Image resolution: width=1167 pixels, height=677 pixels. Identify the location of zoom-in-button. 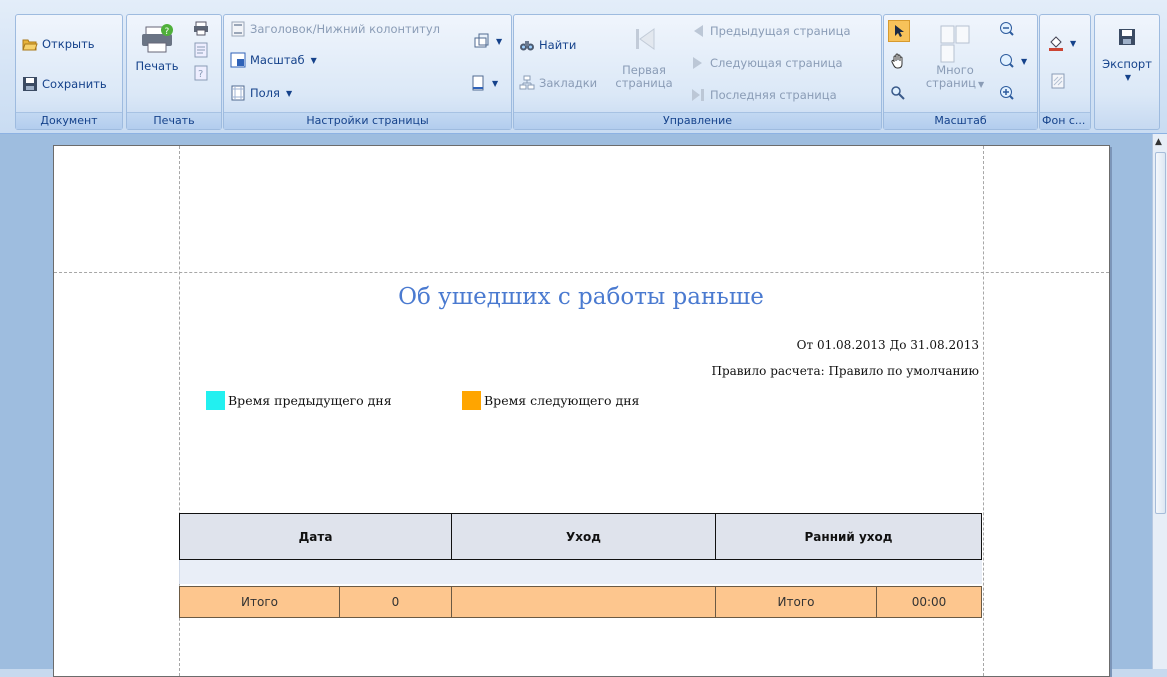
(1007, 93).